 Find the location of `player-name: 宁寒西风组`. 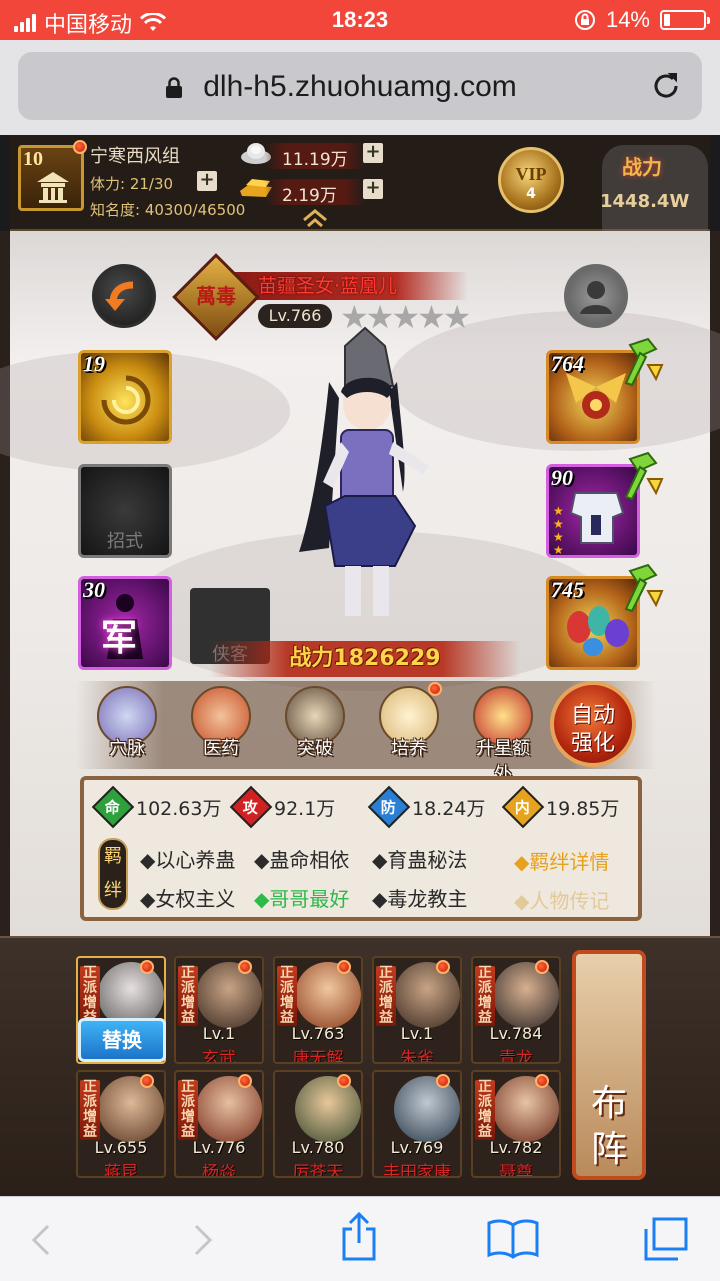

player-name: 宁寒西风组 is located at coordinates (135, 156).